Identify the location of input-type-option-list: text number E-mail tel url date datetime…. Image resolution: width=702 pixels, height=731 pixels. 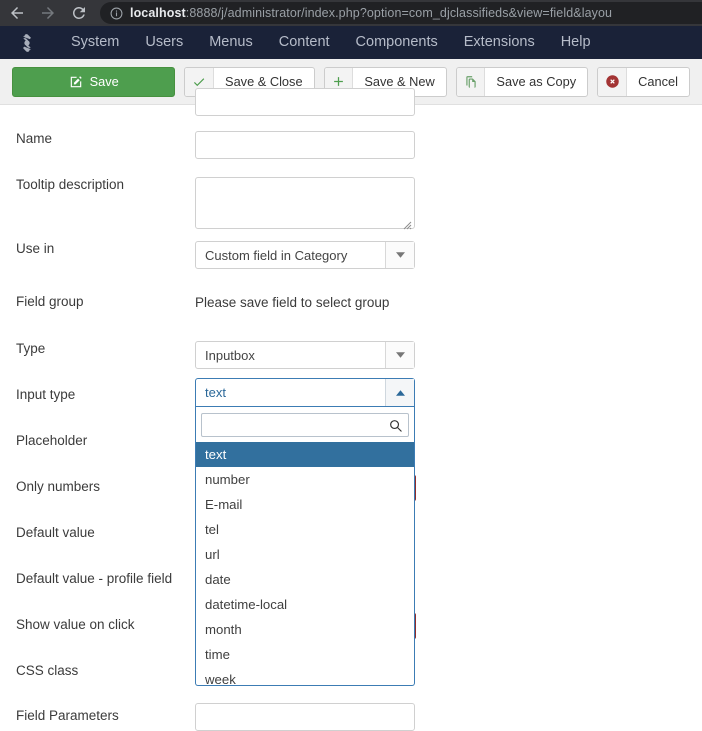
(305, 563).